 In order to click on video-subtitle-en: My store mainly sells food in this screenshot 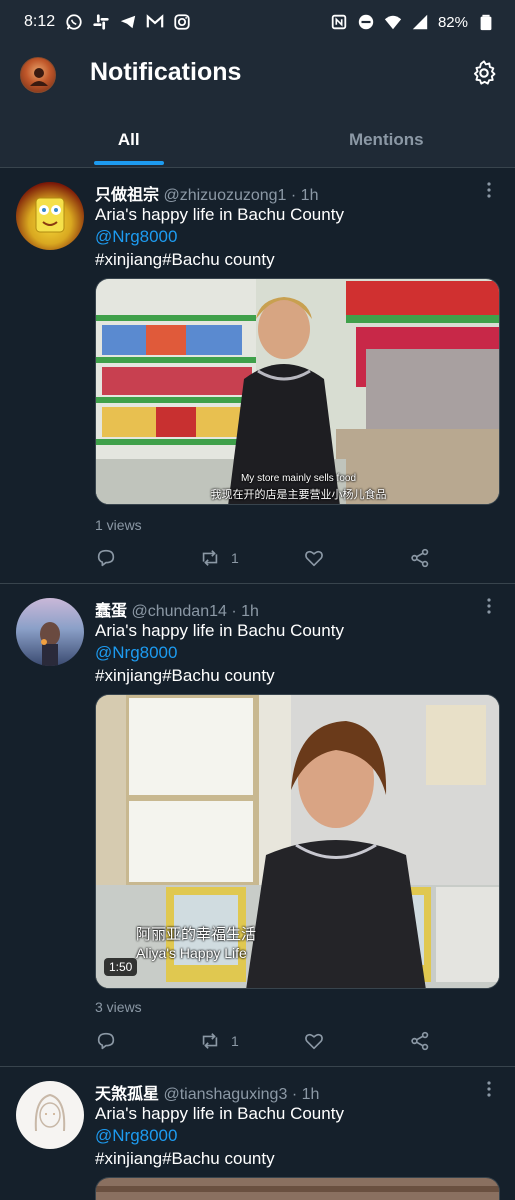, I will do `click(298, 478)`.